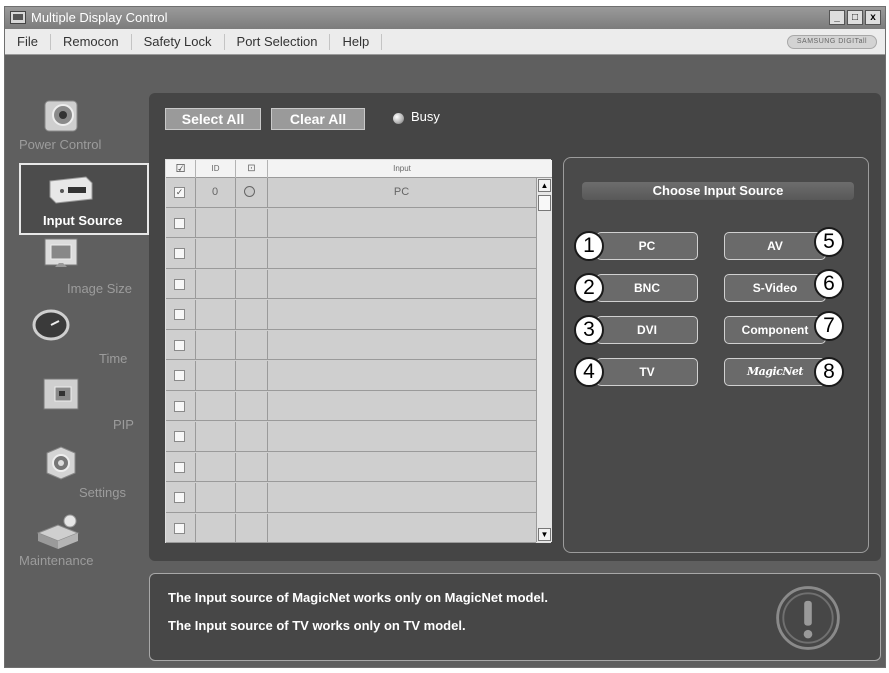 Image resolution: width=889 pixels, height=673 pixels. I want to click on sidebar-item-label: Image Size, so click(100, 288).